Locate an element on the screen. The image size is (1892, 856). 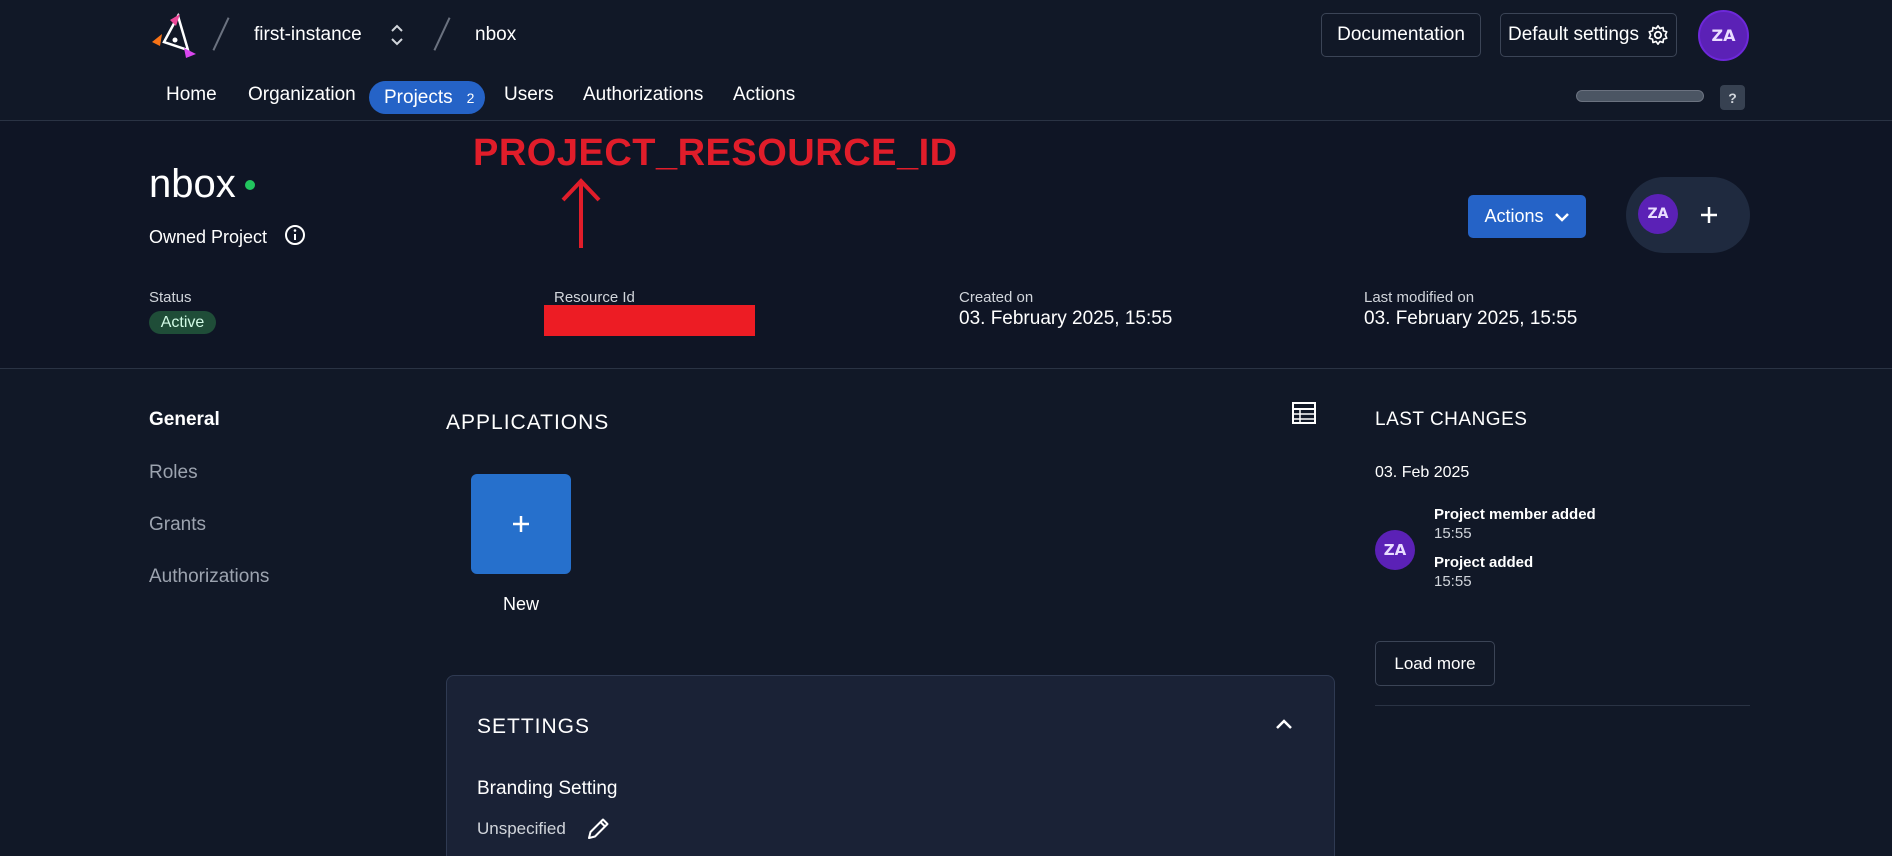
modified-label: Last modified on is located at coordinates (1419, 297).